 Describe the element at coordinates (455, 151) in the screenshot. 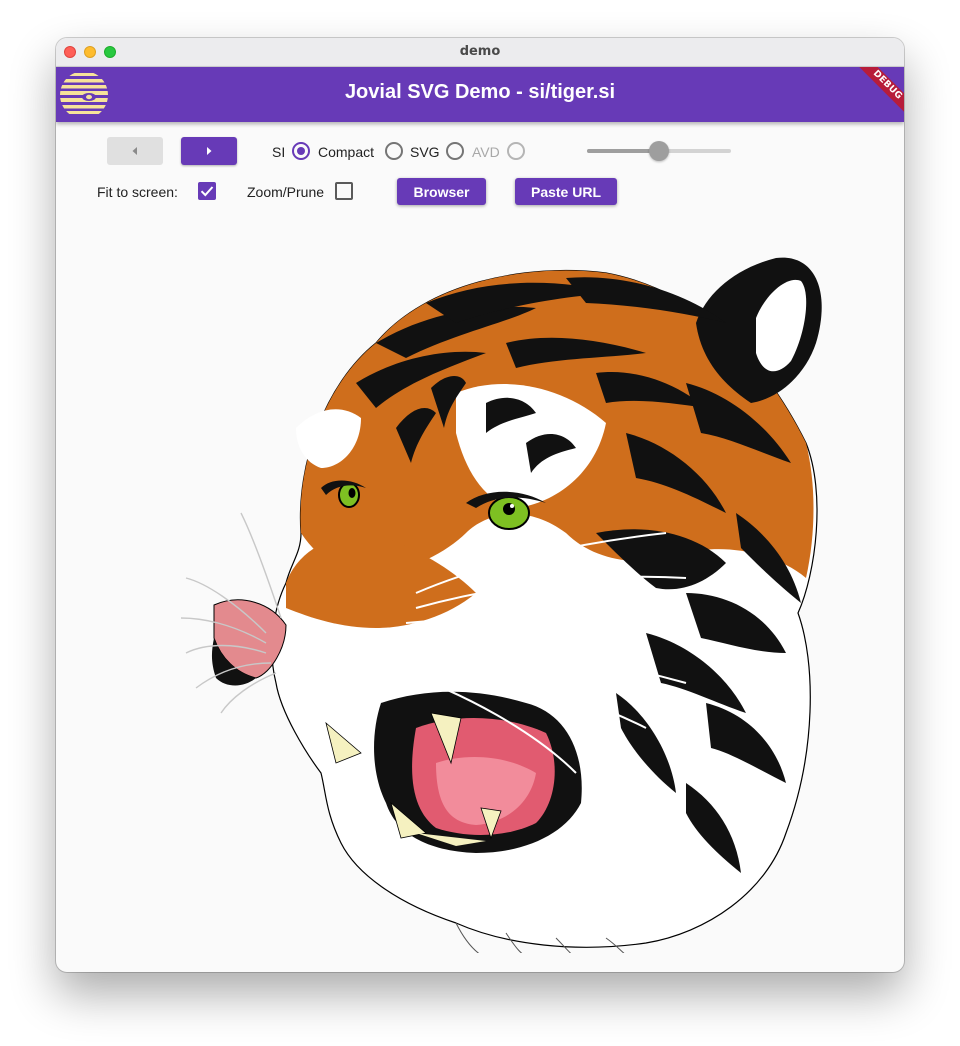

I see `format-radio-svg` at that location.